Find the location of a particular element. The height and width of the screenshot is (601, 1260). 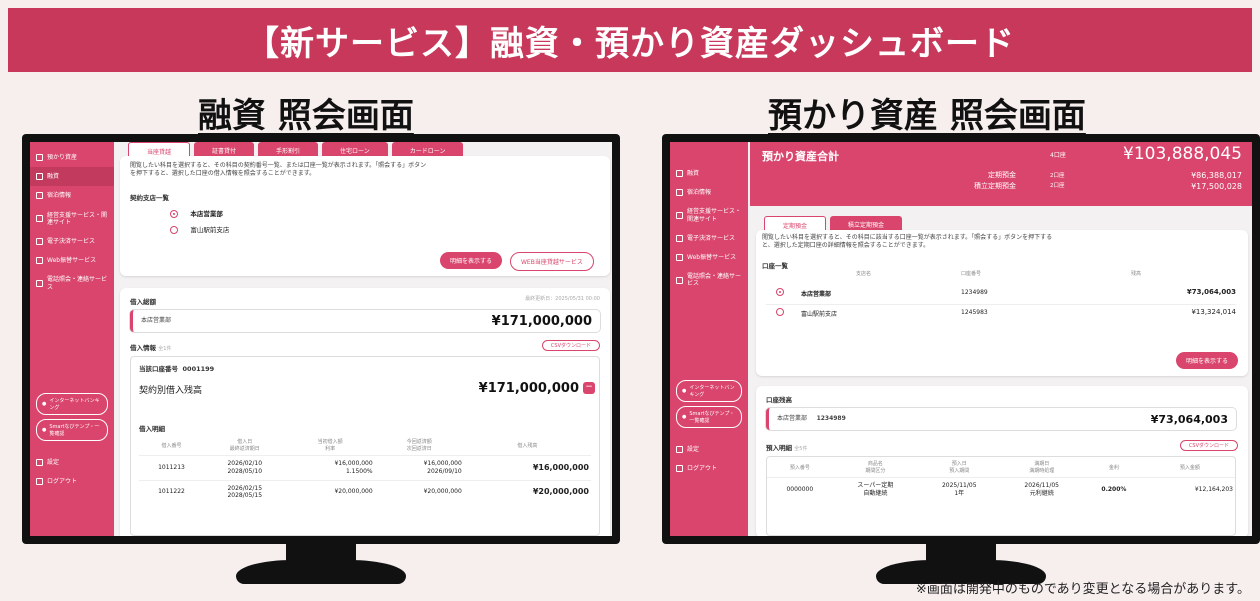

phone-icon is located at coordinates (679, 280).